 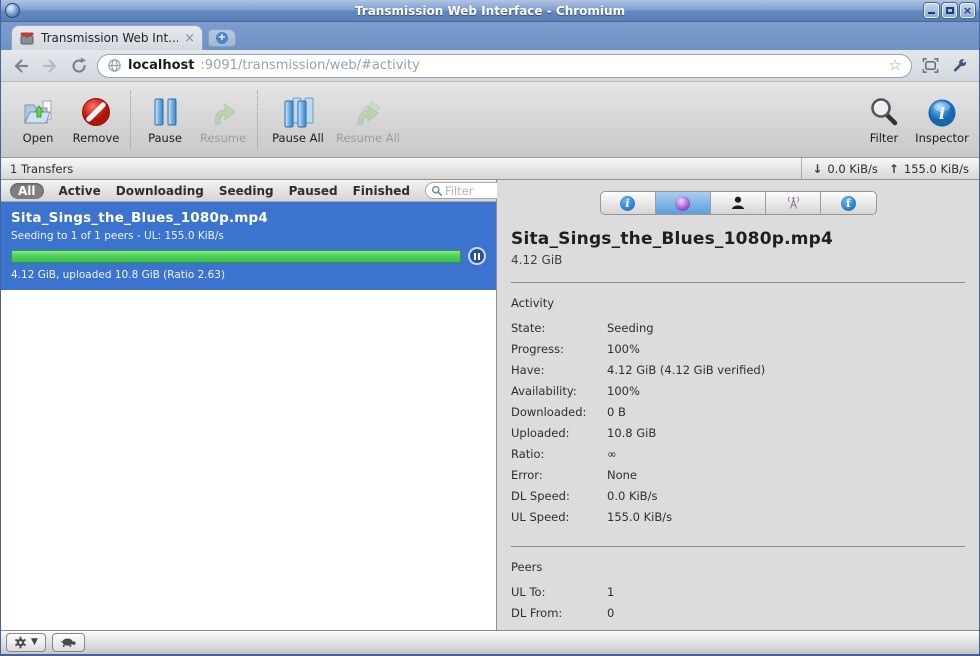 What do you see at coordinates (533, 303) in the screenshot?
I see `activity-heading: Activity` at bounding box center [533, 303].